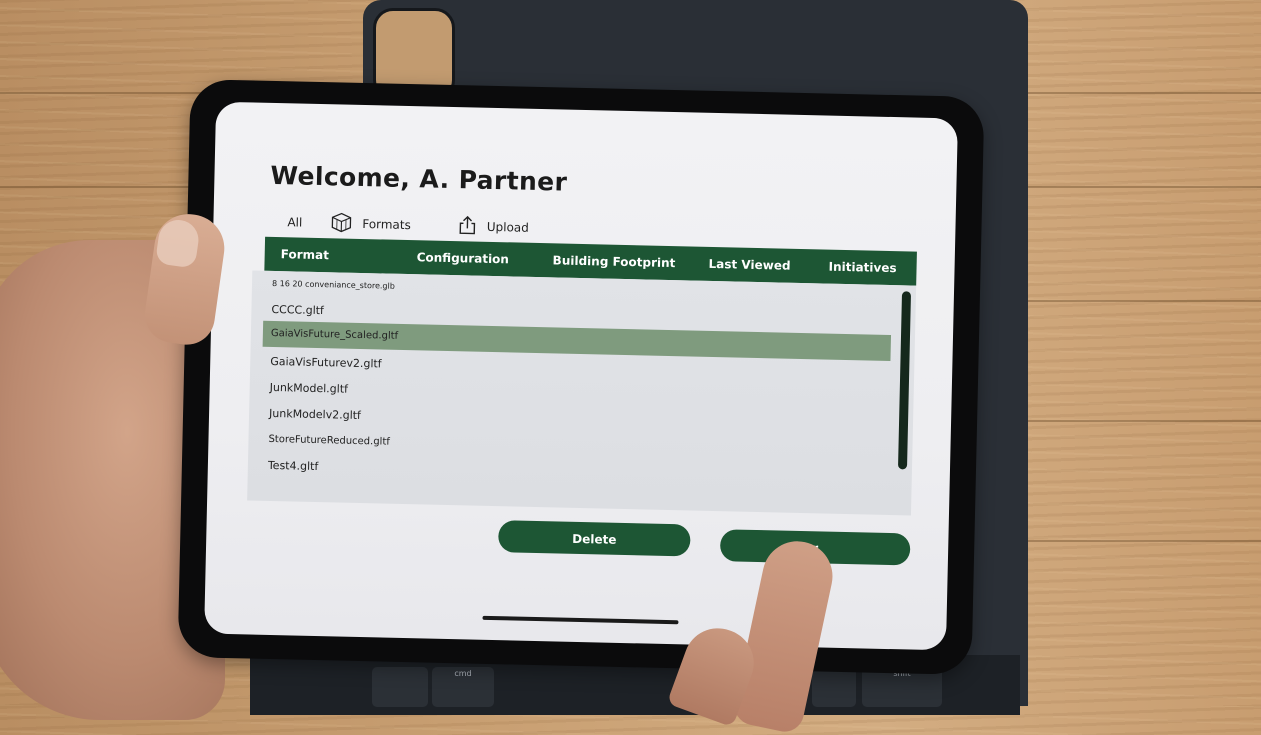  I want to click on list-item: CCCC.gltf, so click(297, 310).